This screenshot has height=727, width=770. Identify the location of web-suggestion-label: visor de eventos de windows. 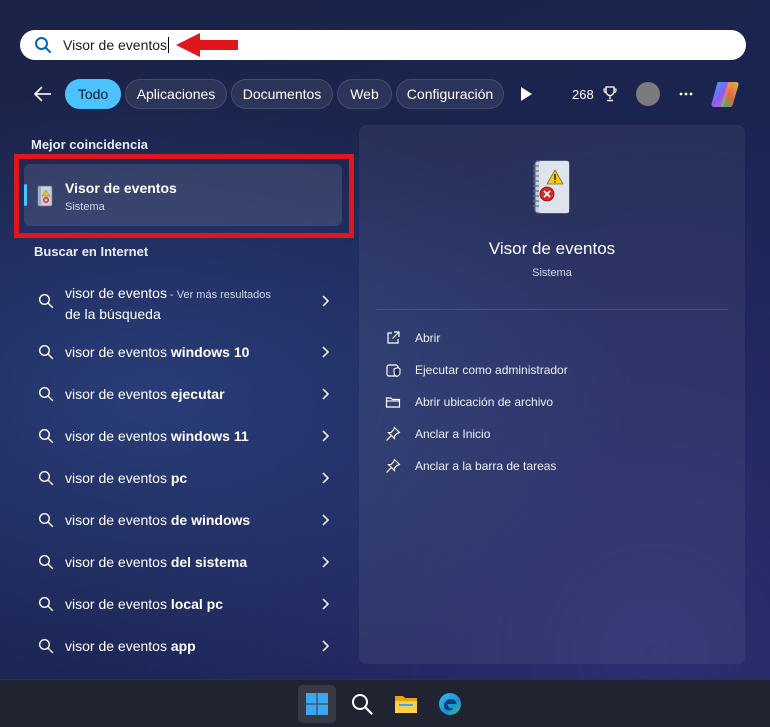
(158, 520).